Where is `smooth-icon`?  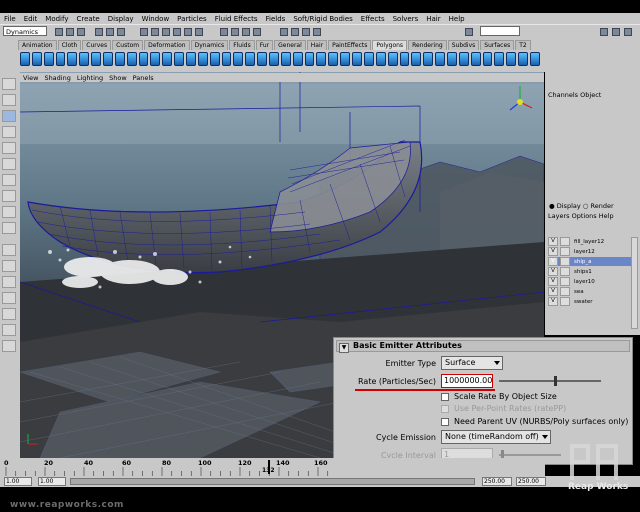 smooth-icon is located at coordinates (191, 59).